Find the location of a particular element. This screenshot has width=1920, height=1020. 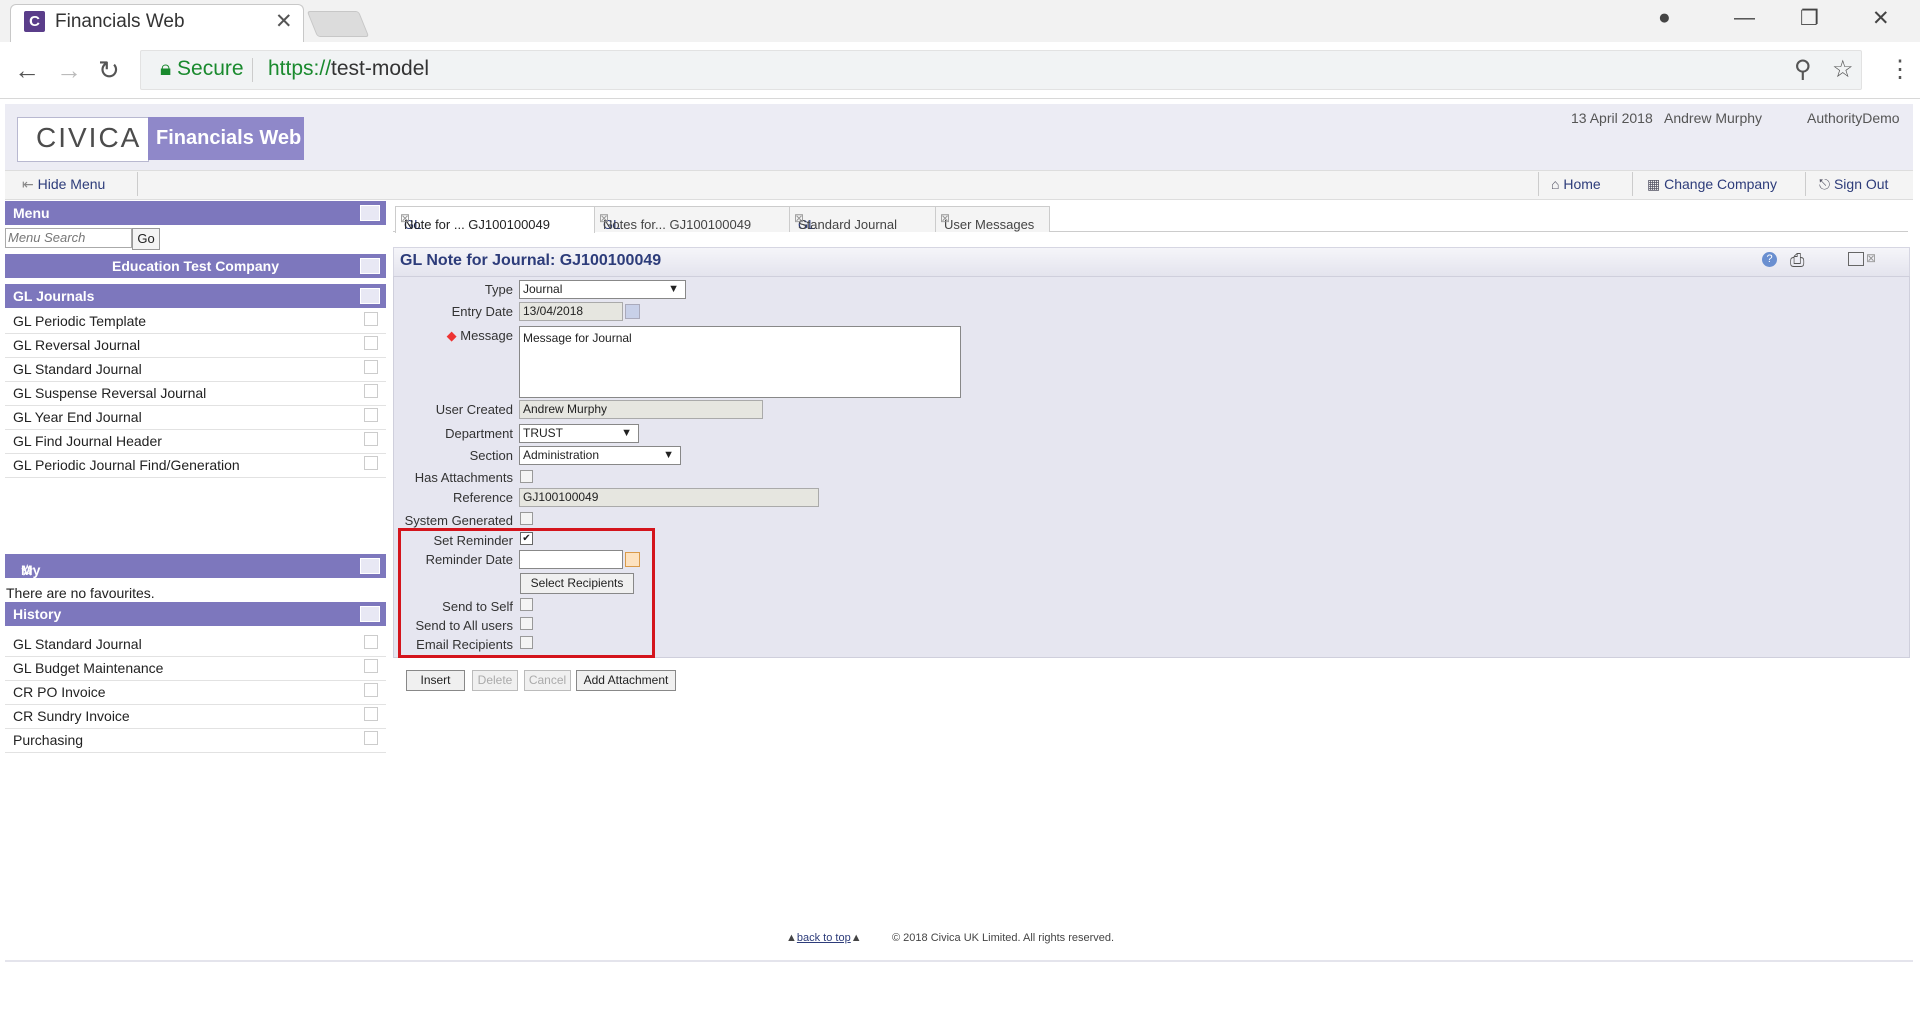

tab-user-messages: User Messages ⊠ is located at coordinates (992, 219).